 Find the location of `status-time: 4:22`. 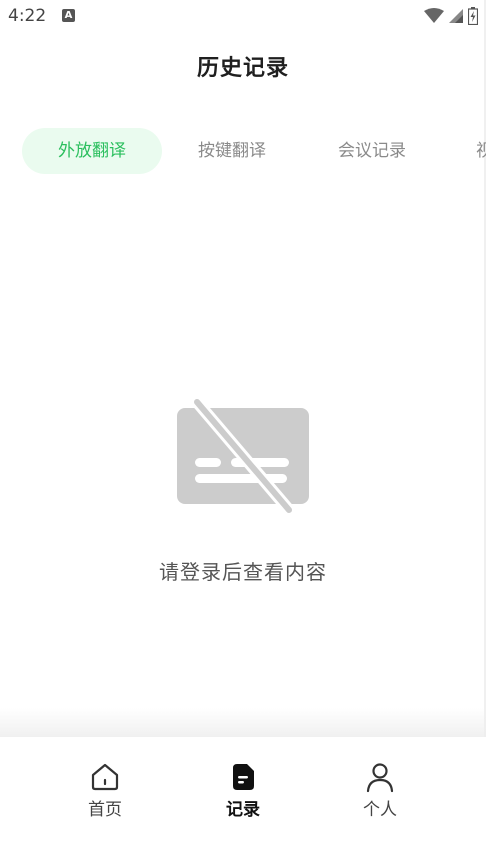

status-time: 4:22 is located at coordinates (27, 16).